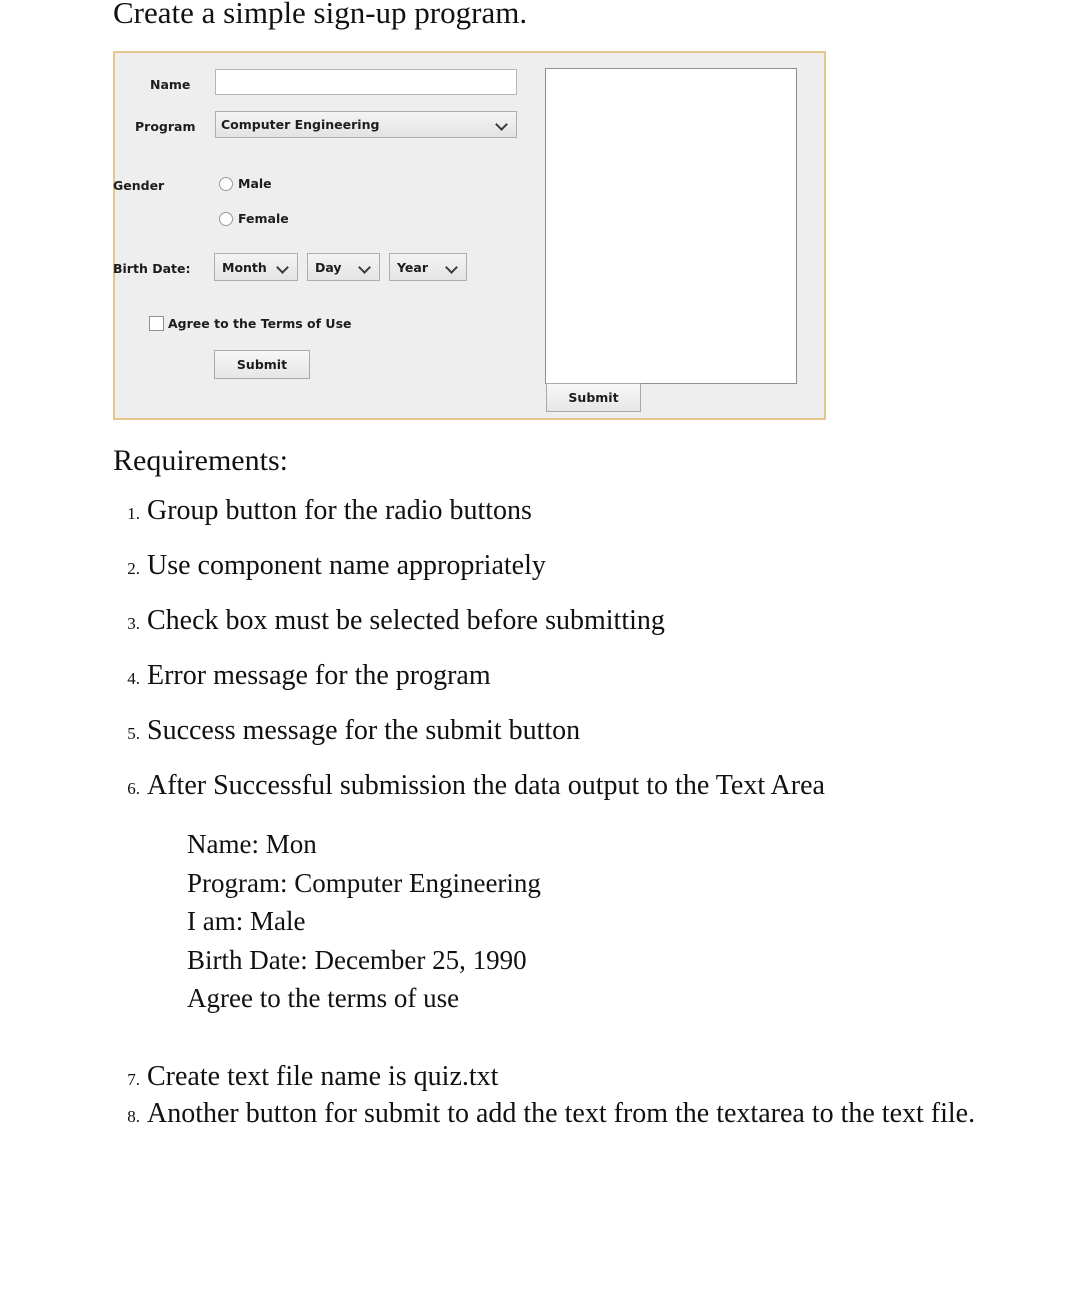 Image resolution: width=1079 pixels, height=1303 pixels. Describe the element at coordinates (263, 218) in the screenshot. I see `gender-radio-female-label: Female` at that location.